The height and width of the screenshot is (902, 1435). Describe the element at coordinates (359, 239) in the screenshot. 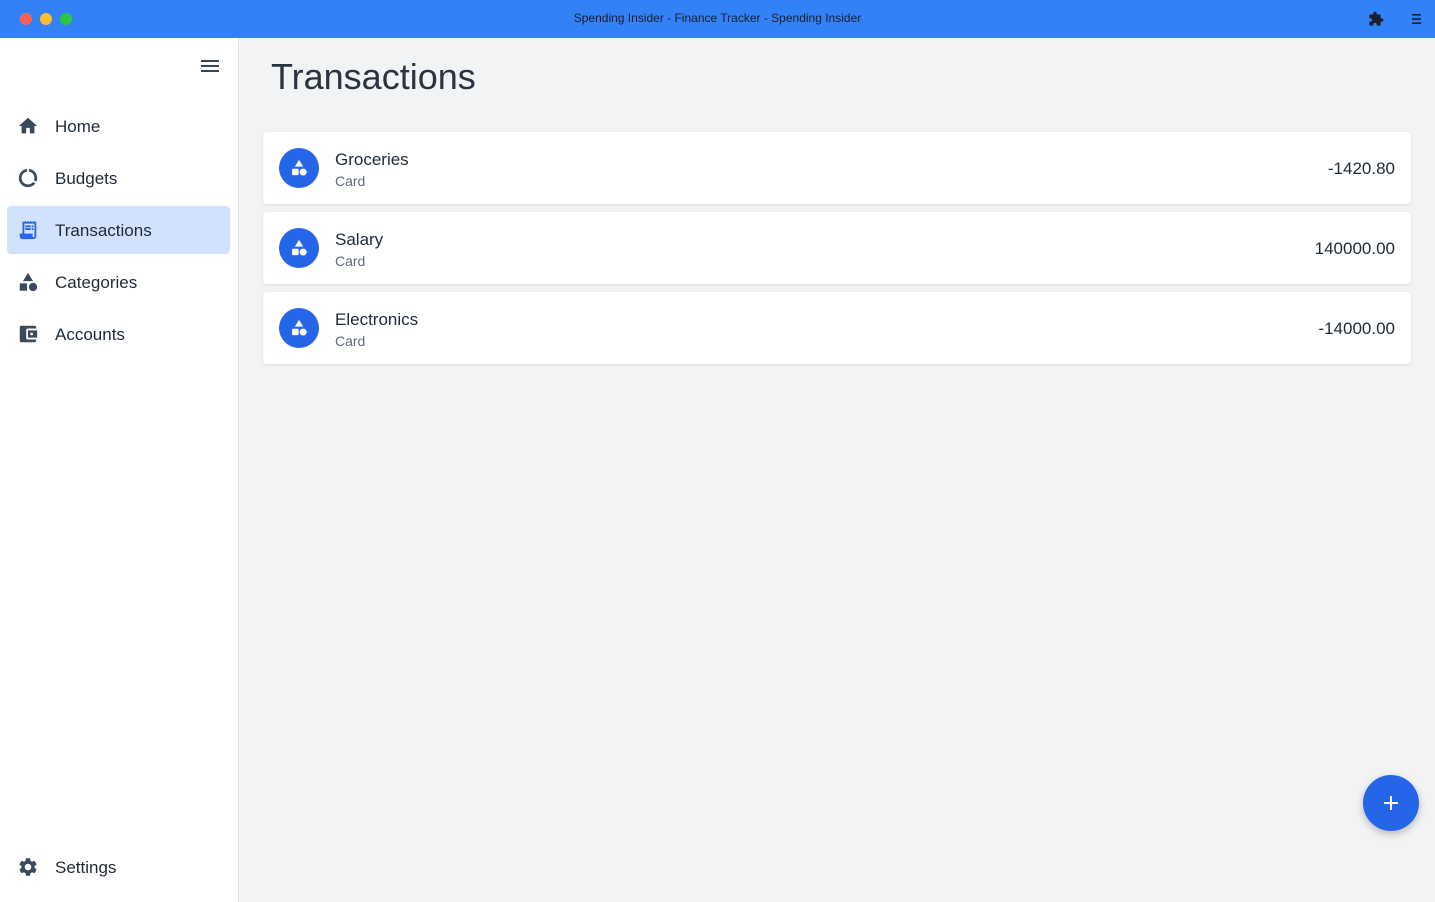

I see `transaction-name: Salary` at that location.